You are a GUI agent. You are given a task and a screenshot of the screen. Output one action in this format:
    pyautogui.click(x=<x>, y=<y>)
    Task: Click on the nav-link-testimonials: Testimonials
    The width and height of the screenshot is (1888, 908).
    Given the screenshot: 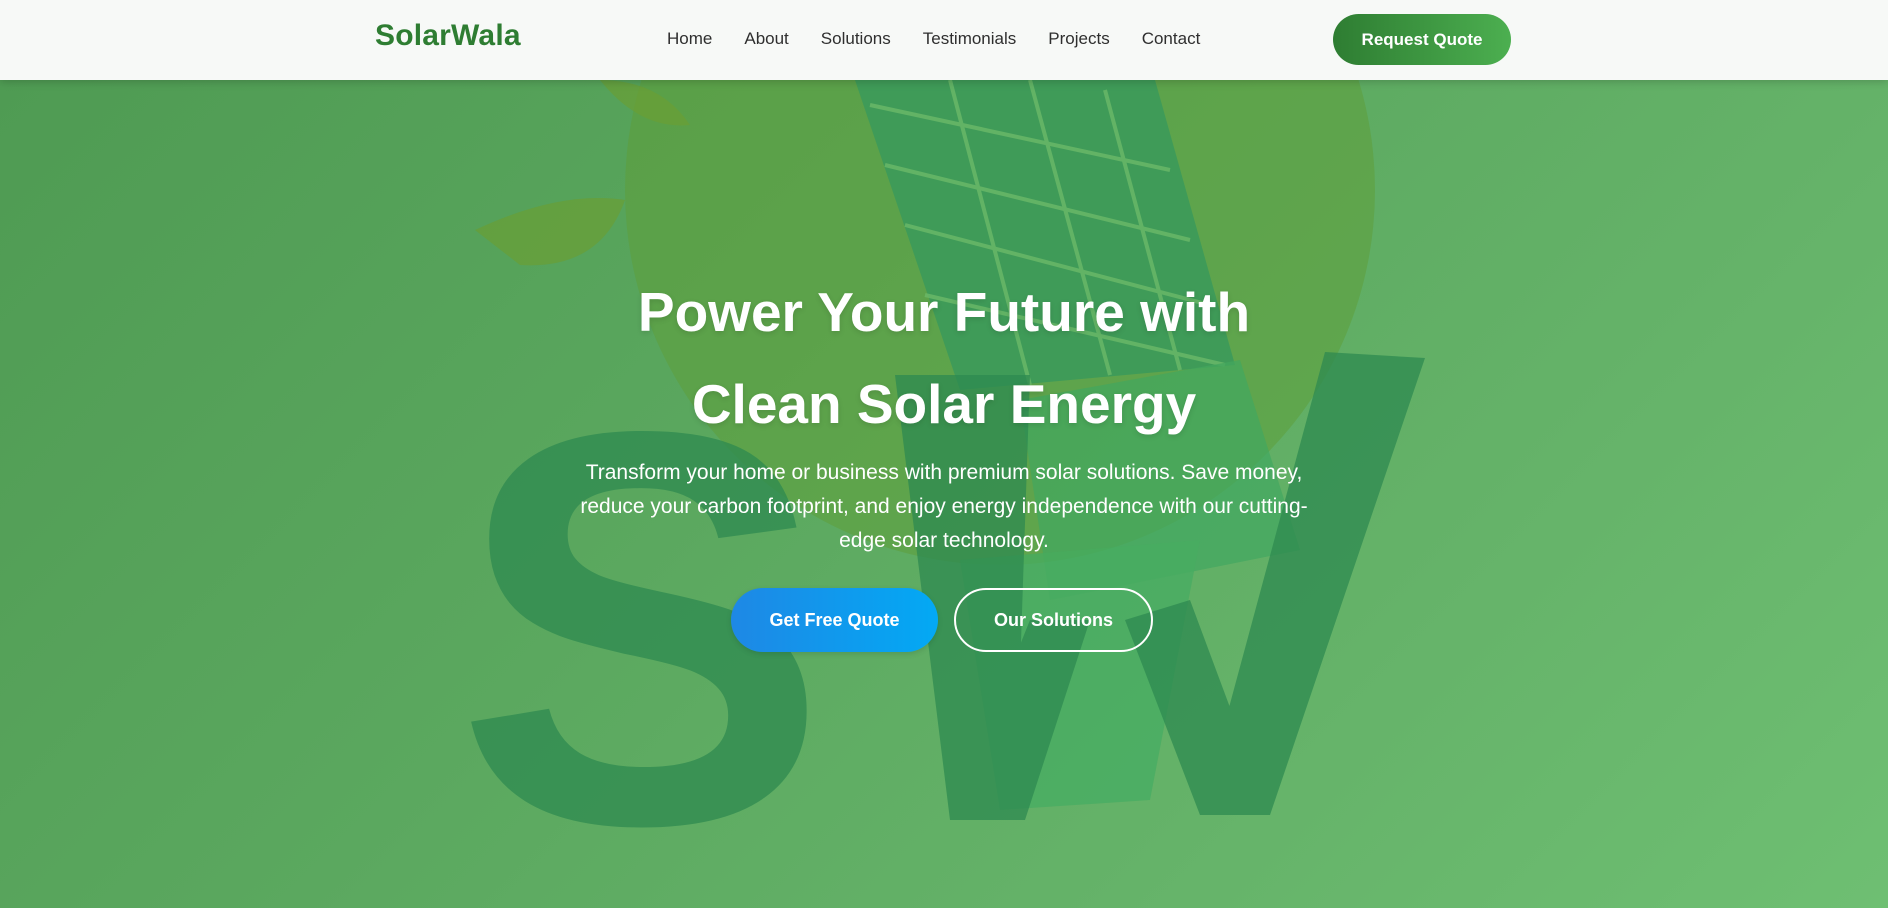 What is the action you would take?
    pyautogui.click(x=970, y=38)
    